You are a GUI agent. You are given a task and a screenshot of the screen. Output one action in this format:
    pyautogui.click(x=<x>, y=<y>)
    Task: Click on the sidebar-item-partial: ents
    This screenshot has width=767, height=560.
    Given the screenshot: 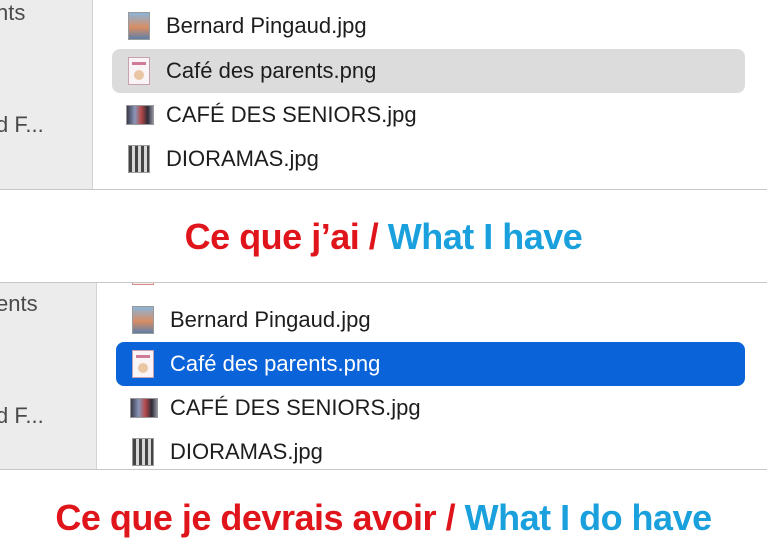 What is the action you would take?
    pyautogui.click(x=19, y=304)
    